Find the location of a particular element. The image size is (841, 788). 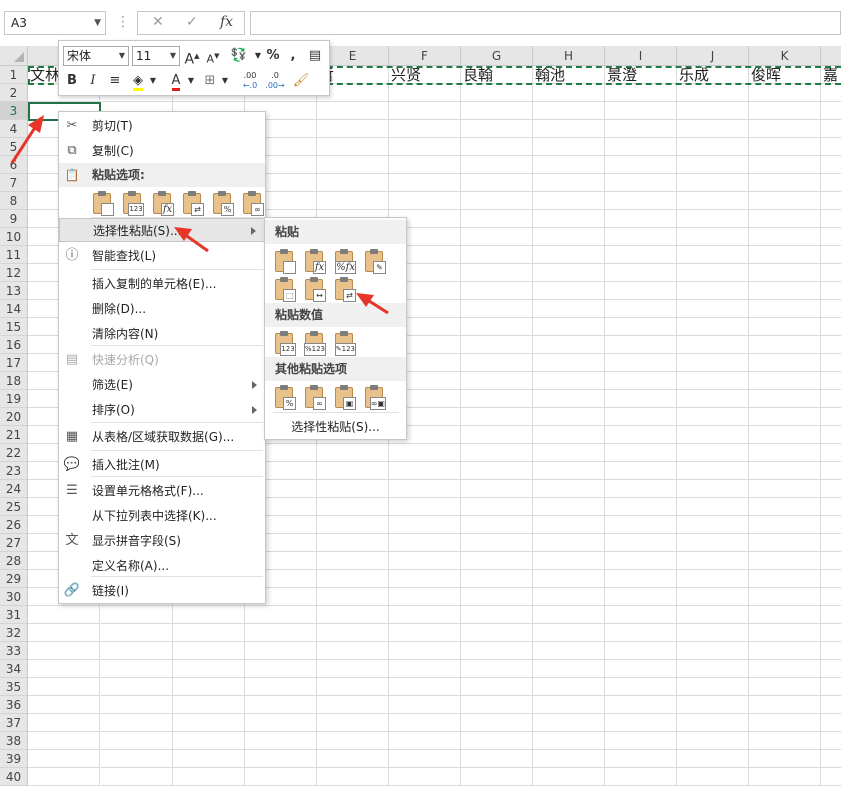

menu-item-17: 🔗 链接(I) is located at coordinates (162, 591).